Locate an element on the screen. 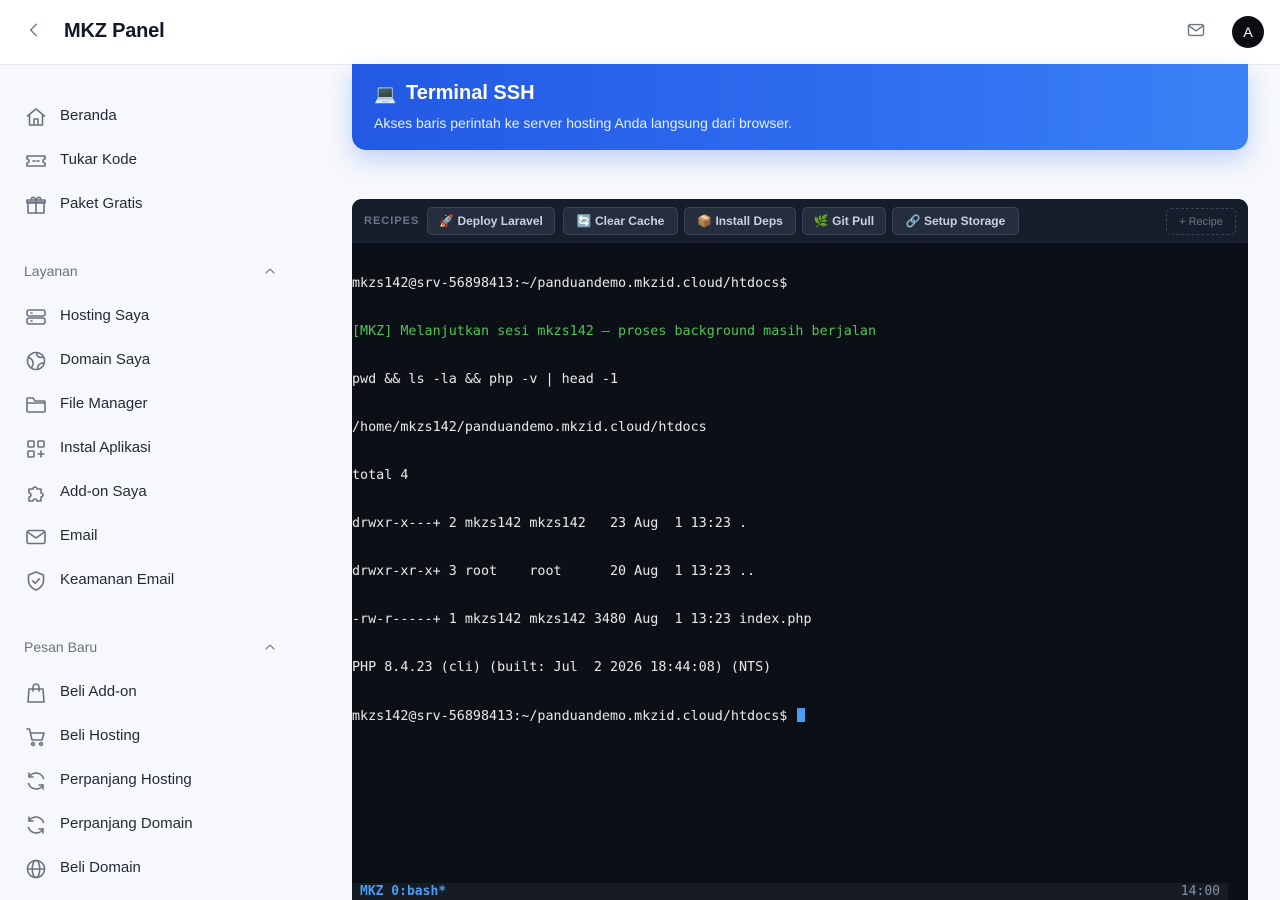  app-title: MKZ Panel is located at coordinates (114, 31).